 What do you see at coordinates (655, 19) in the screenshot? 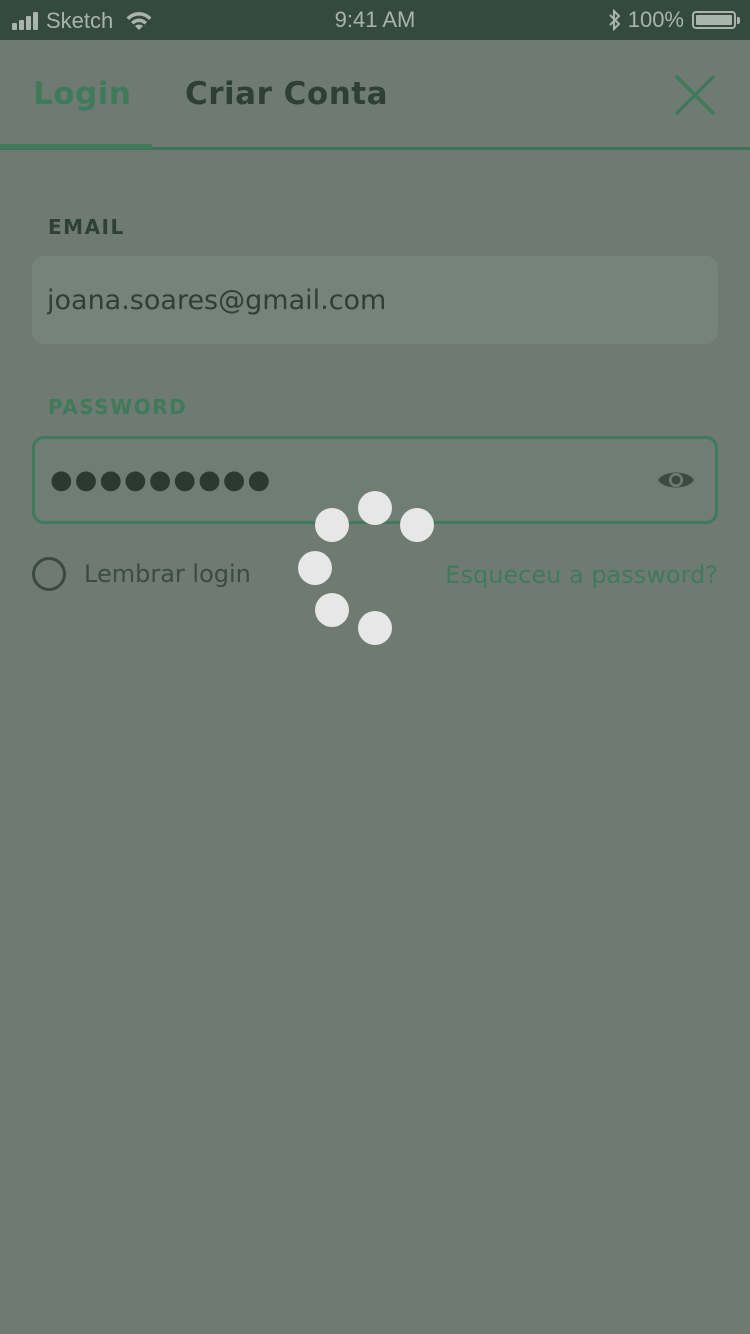
I see `battery-percent: 100%` at bounding box center [655, 19].